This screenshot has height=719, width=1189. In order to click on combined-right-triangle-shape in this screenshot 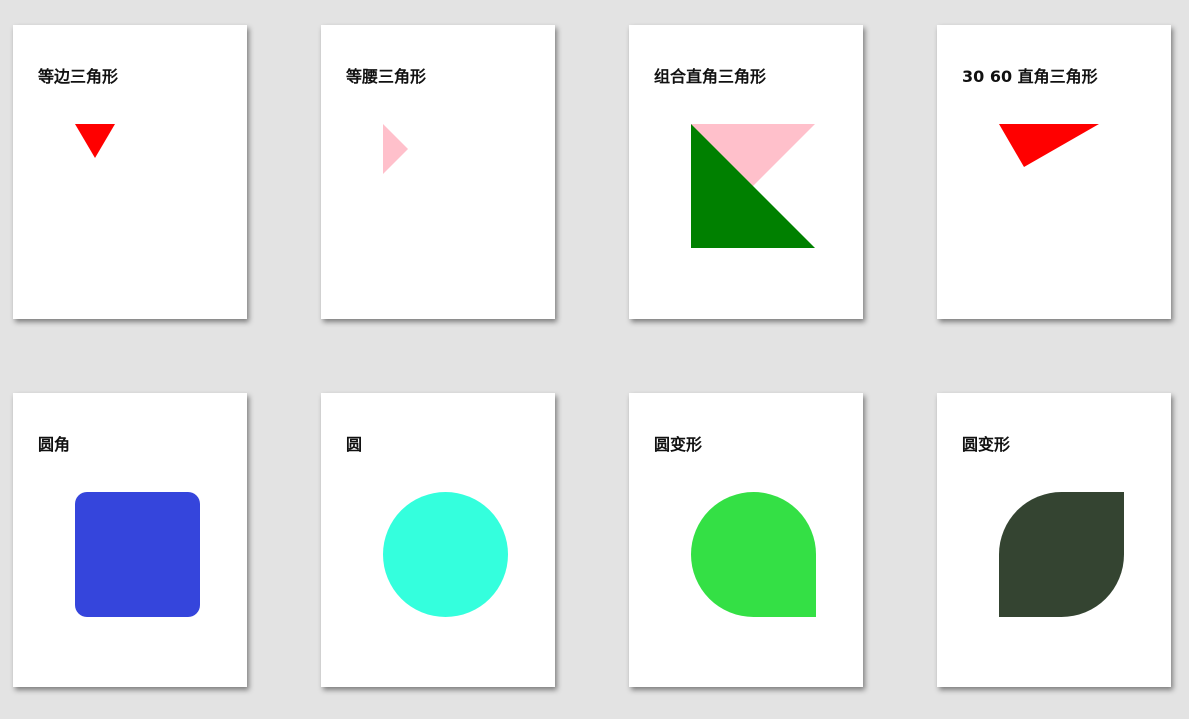, I will do `click(753, 186)`.